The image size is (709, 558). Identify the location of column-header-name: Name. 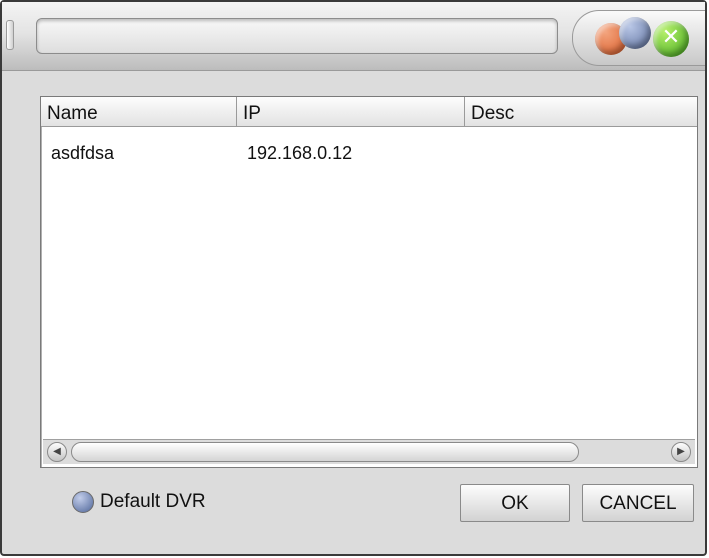
(139, 112).